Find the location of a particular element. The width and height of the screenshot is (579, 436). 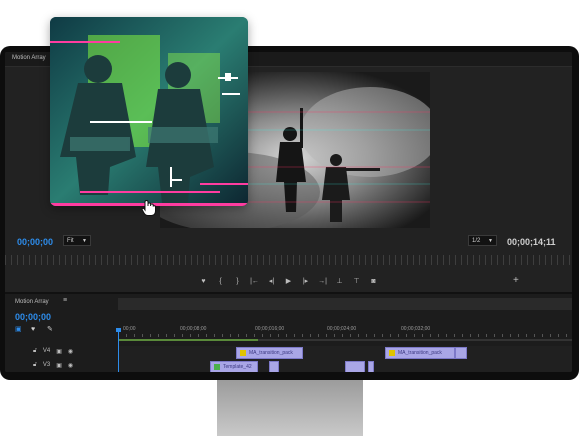

transport-controls: ♥ { } |← ◂| ▶ |▸ →| ⊥ ⊤ ◙ is located at coordinates (288, 282).